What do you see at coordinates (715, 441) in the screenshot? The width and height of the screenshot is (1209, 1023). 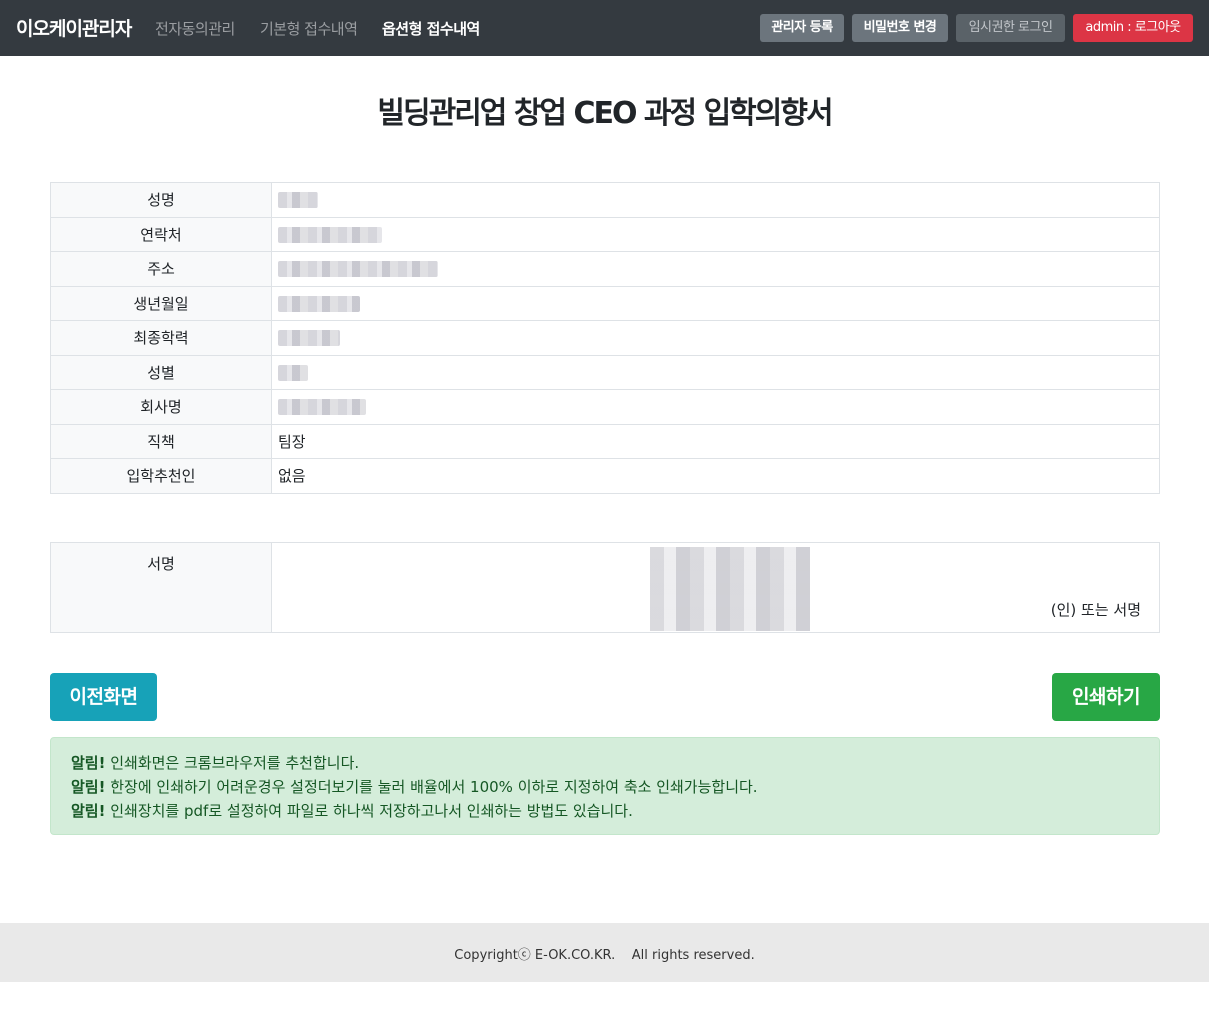 I see `field-value: 팀장` at bounding box center [715, 441].